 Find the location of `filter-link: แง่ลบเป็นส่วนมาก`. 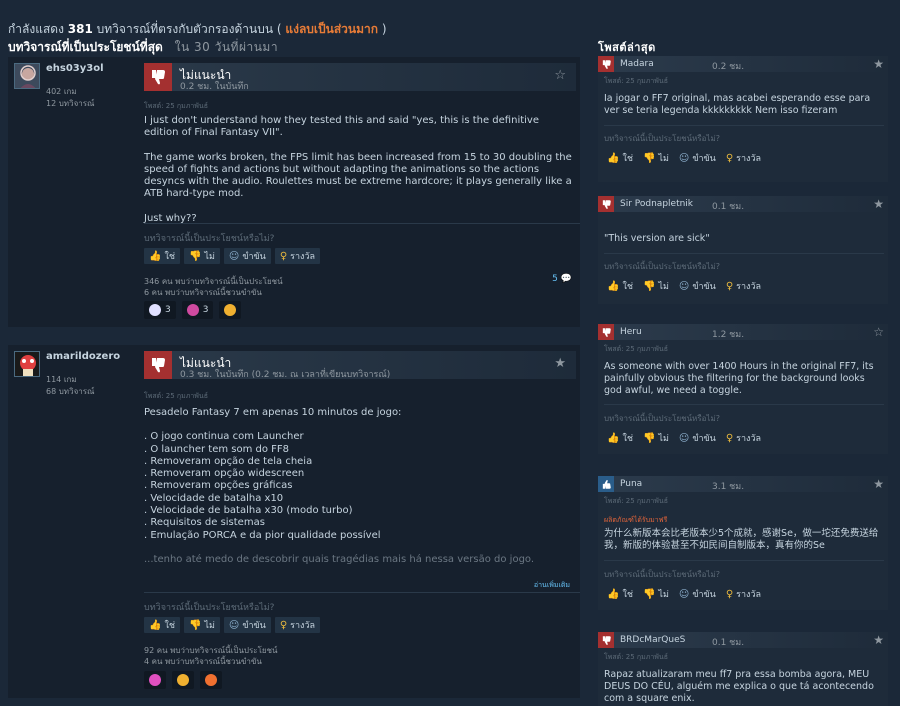

filter-link: แง่ลบเป็นส่วนมาก is located at coordinates (331, 29).